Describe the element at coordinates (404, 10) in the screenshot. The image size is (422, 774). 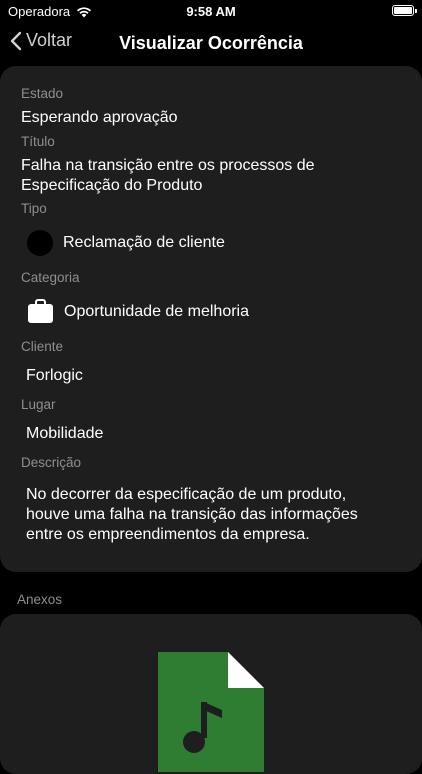
I see `battery-icon` at that location.